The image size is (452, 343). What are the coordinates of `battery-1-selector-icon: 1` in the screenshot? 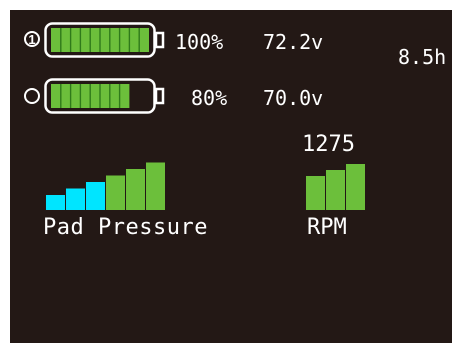 It's located at (32, 39).